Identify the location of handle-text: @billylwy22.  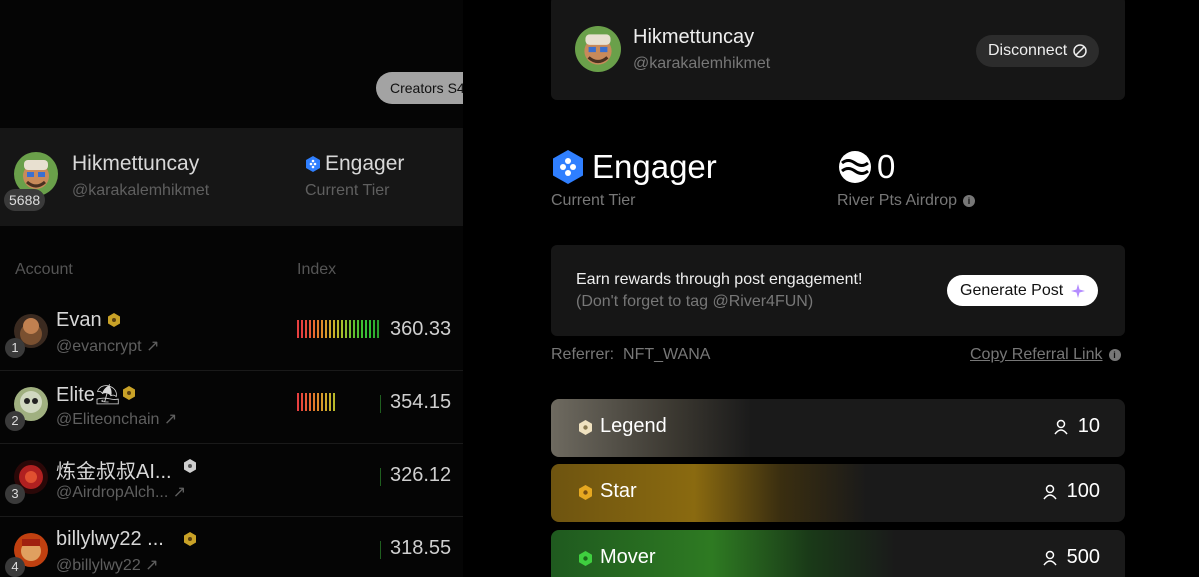
(98, 565).